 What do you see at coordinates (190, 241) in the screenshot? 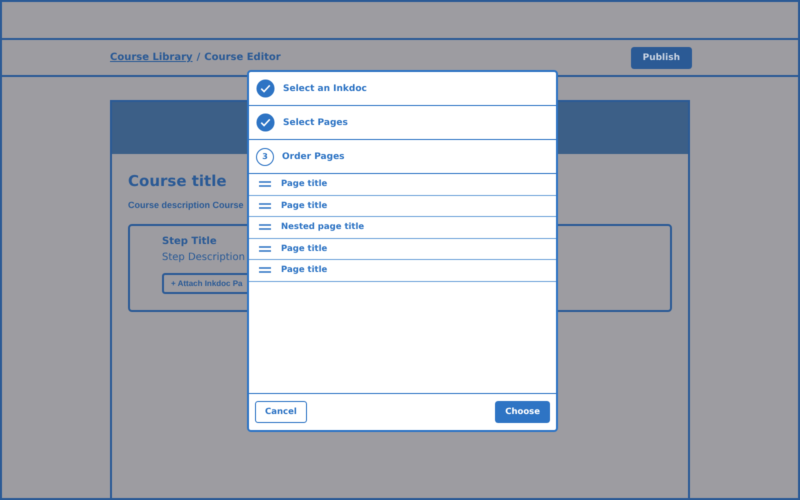
I see `step-title: Step Title` at bounding box center [190, 241].